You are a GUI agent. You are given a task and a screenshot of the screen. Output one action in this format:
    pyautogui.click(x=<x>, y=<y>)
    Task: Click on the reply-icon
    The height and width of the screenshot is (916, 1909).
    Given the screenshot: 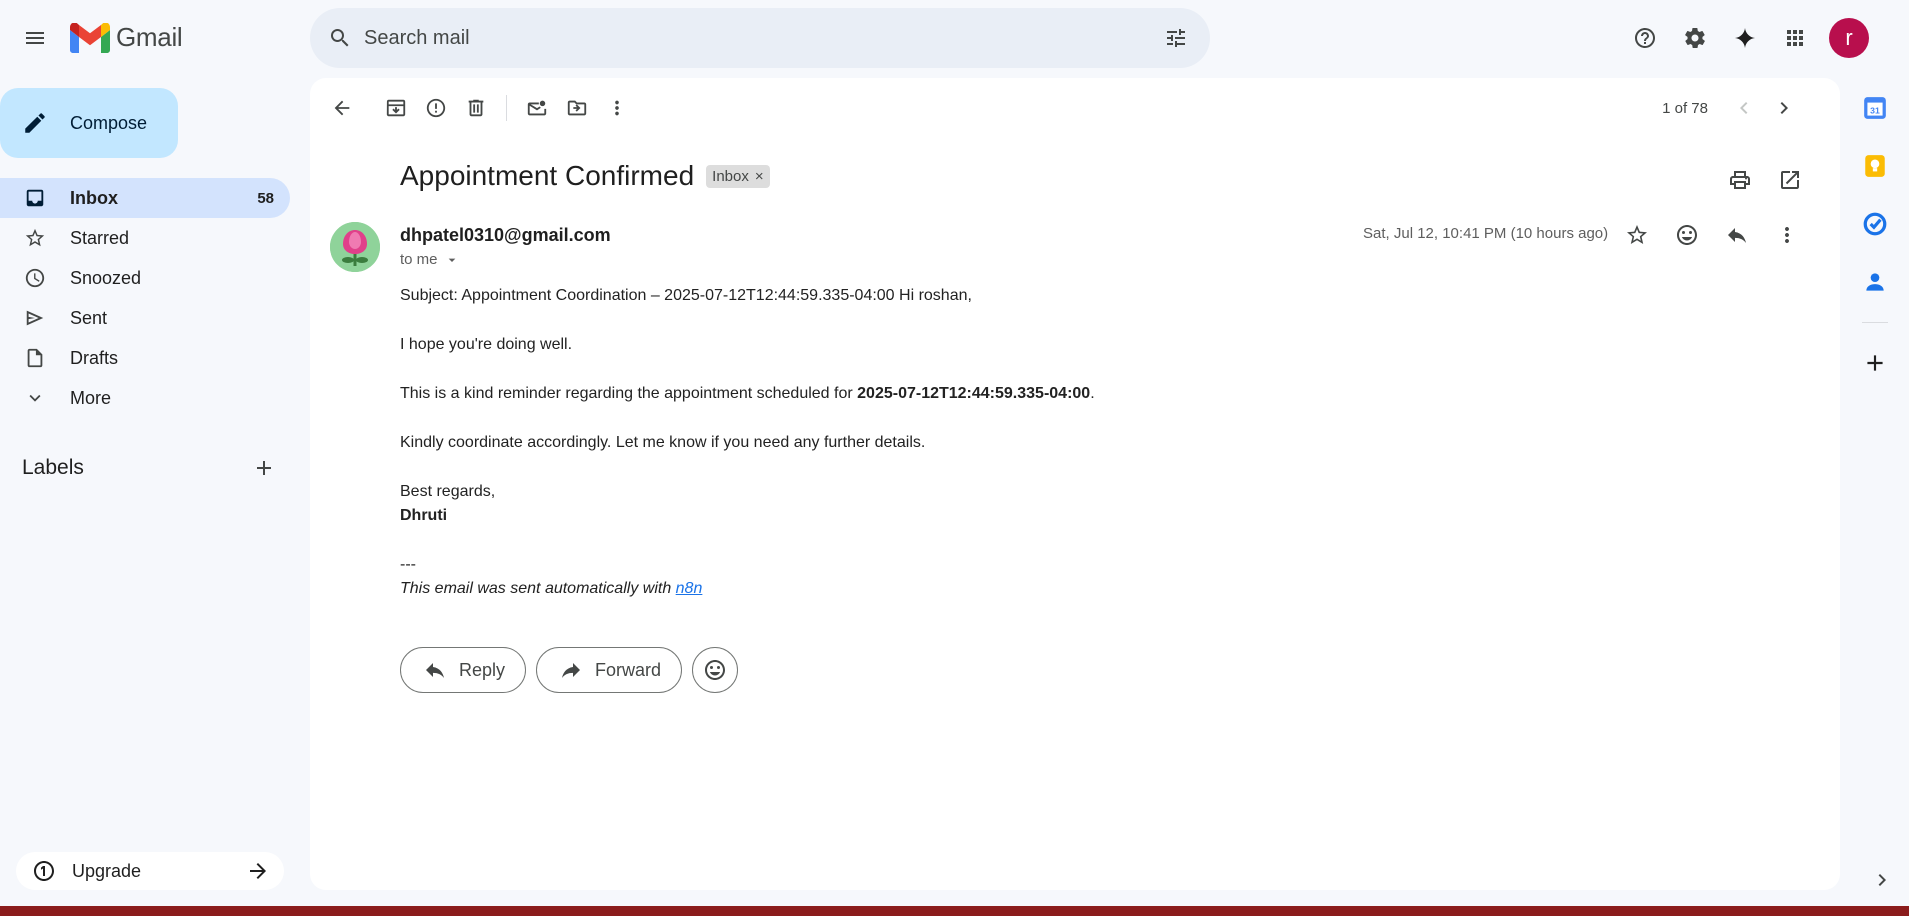 What is the action you would take?
    pyautogui.click(x=1737, y=235)
    